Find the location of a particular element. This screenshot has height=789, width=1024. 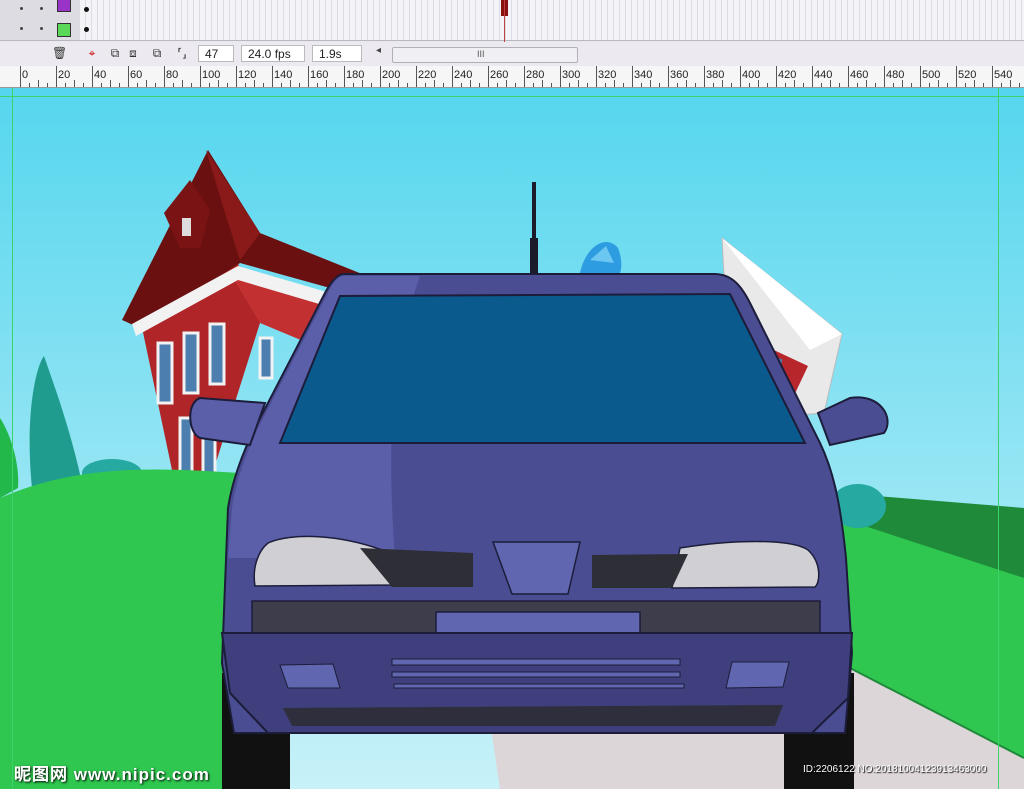

timeline-scrollbar: III is located at coordinates (485, 55).